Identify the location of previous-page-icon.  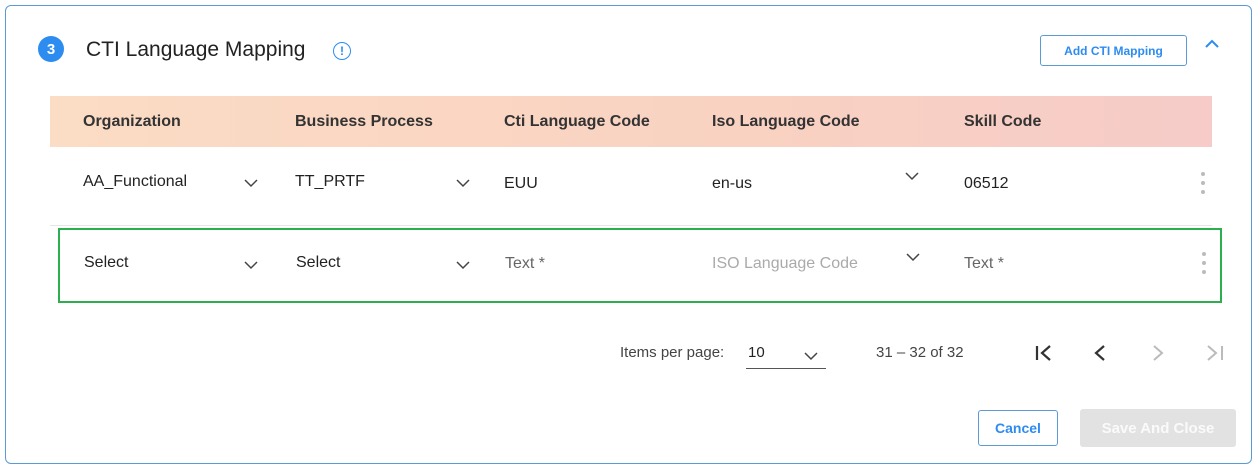
(1100, 355).